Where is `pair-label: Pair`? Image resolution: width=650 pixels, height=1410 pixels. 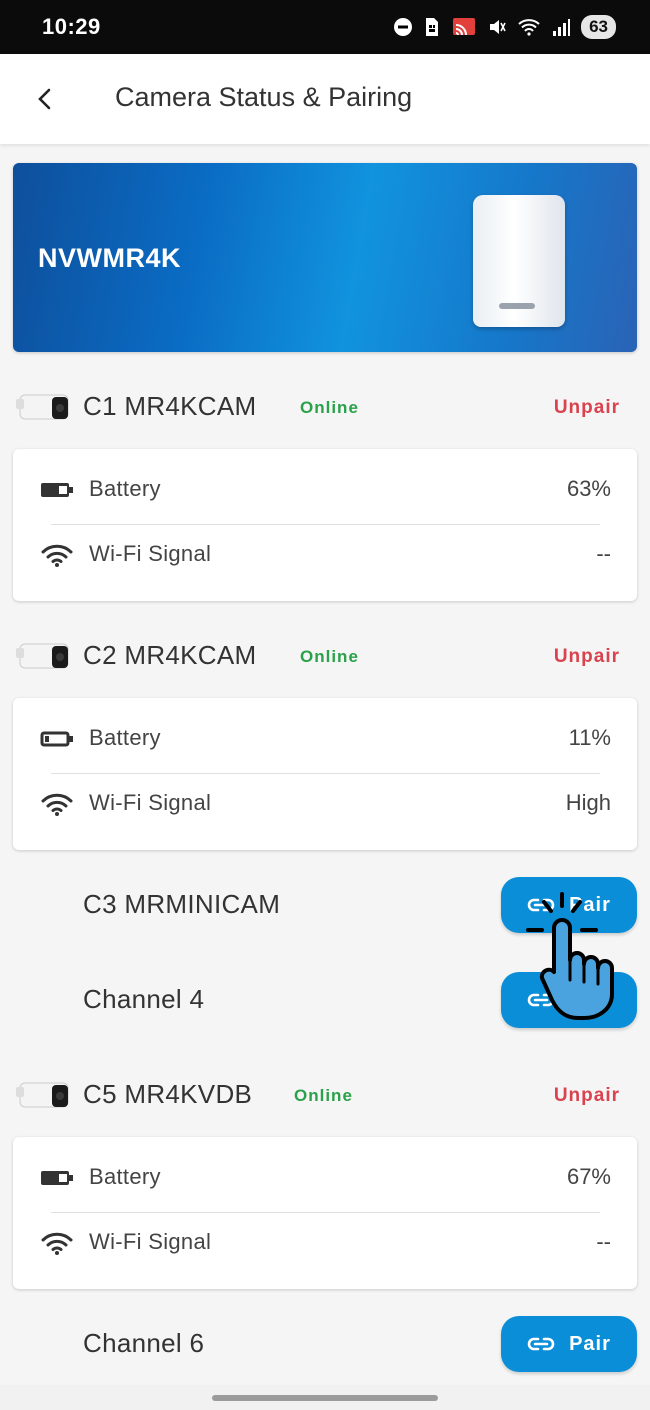 pair-label: Pair is located at coordinates (590, 1343).